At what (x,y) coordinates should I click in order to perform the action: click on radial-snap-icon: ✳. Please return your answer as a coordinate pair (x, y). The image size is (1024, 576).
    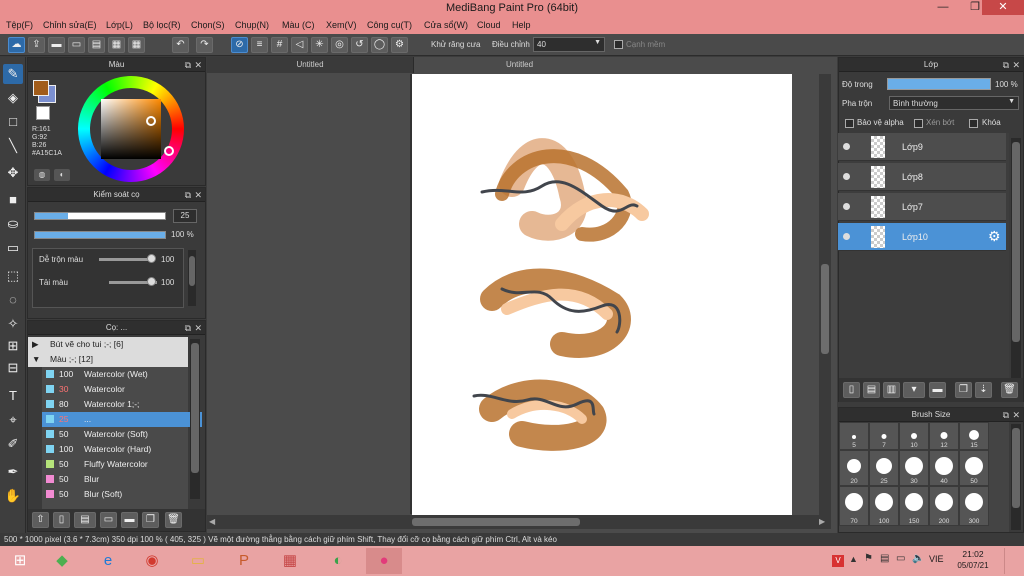
    Looking at the image, I should click on (319, 45).